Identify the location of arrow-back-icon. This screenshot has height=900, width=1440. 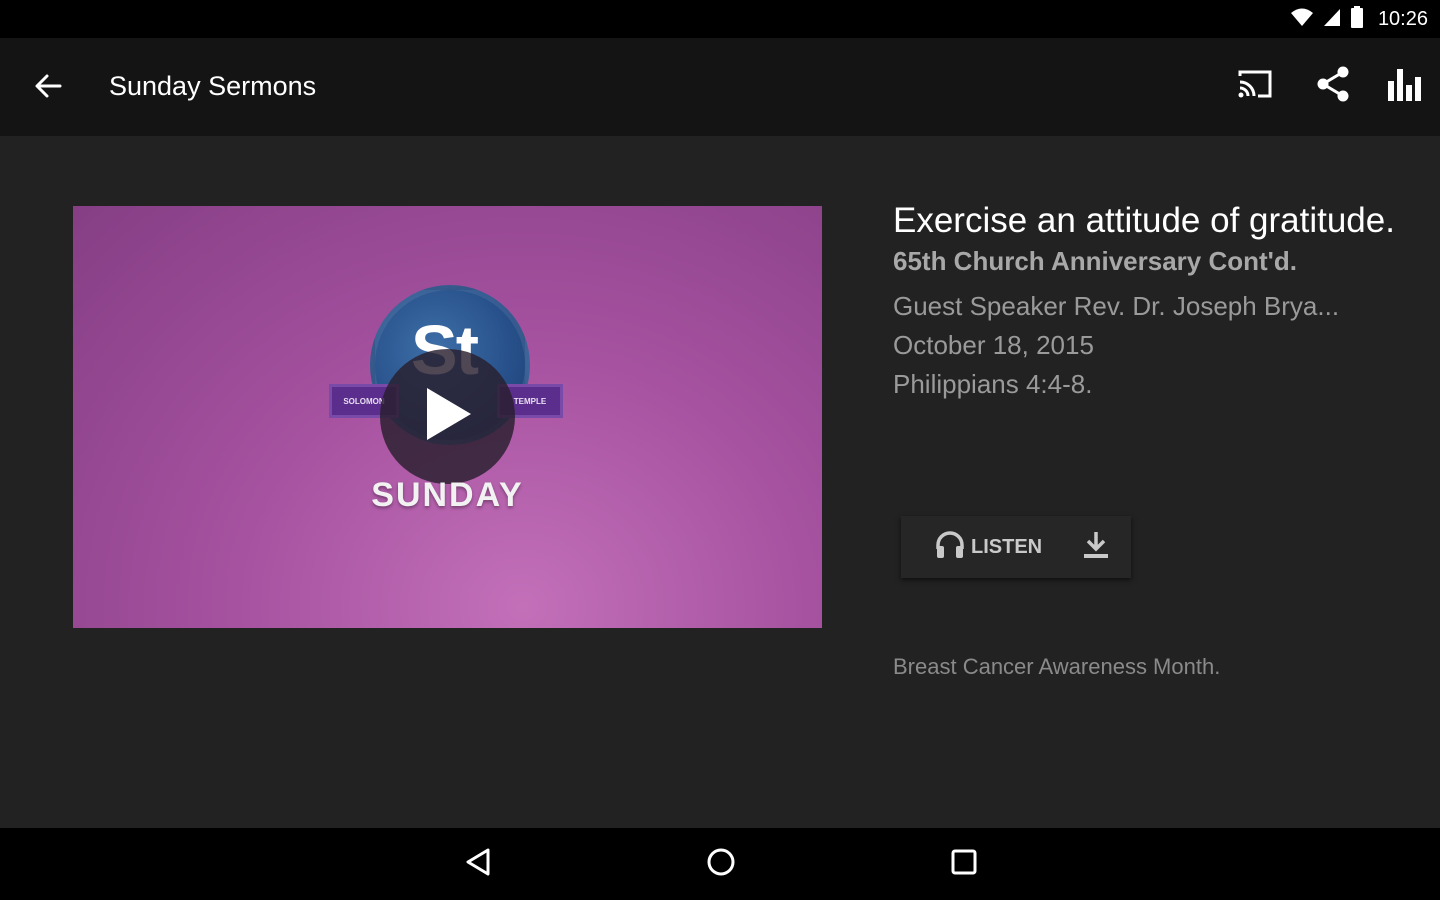
(48, 88).